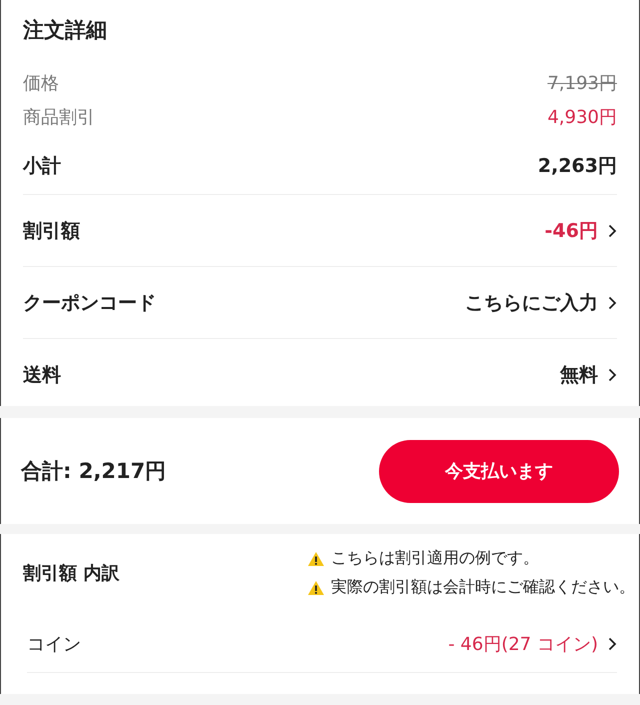 The height and width of the screenshot is (705, 640). What do you see at coordinates (93, 471) in the screenshot?
I see `total-amount: 合計: 2,217円` at bounding box center [93, 471].